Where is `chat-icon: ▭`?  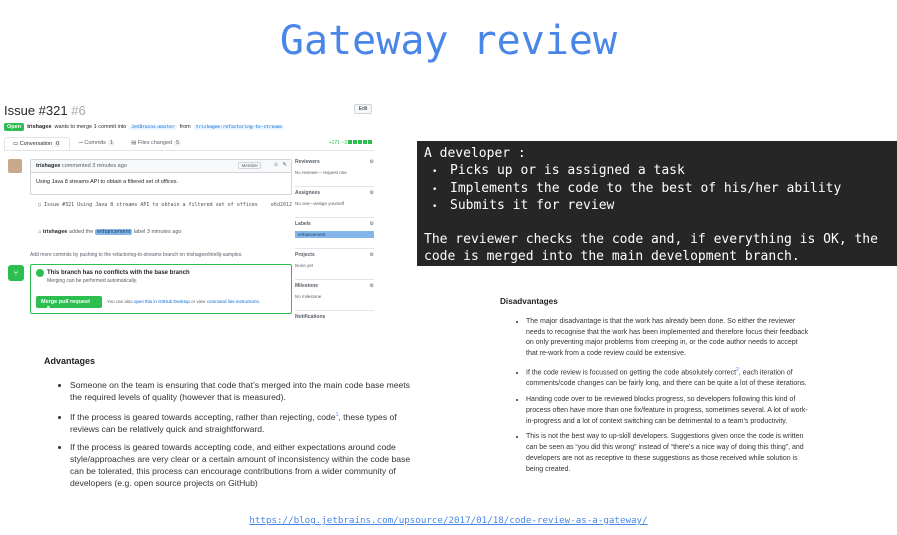 chat-icon: ▭ is located at coordinates (16, 144).